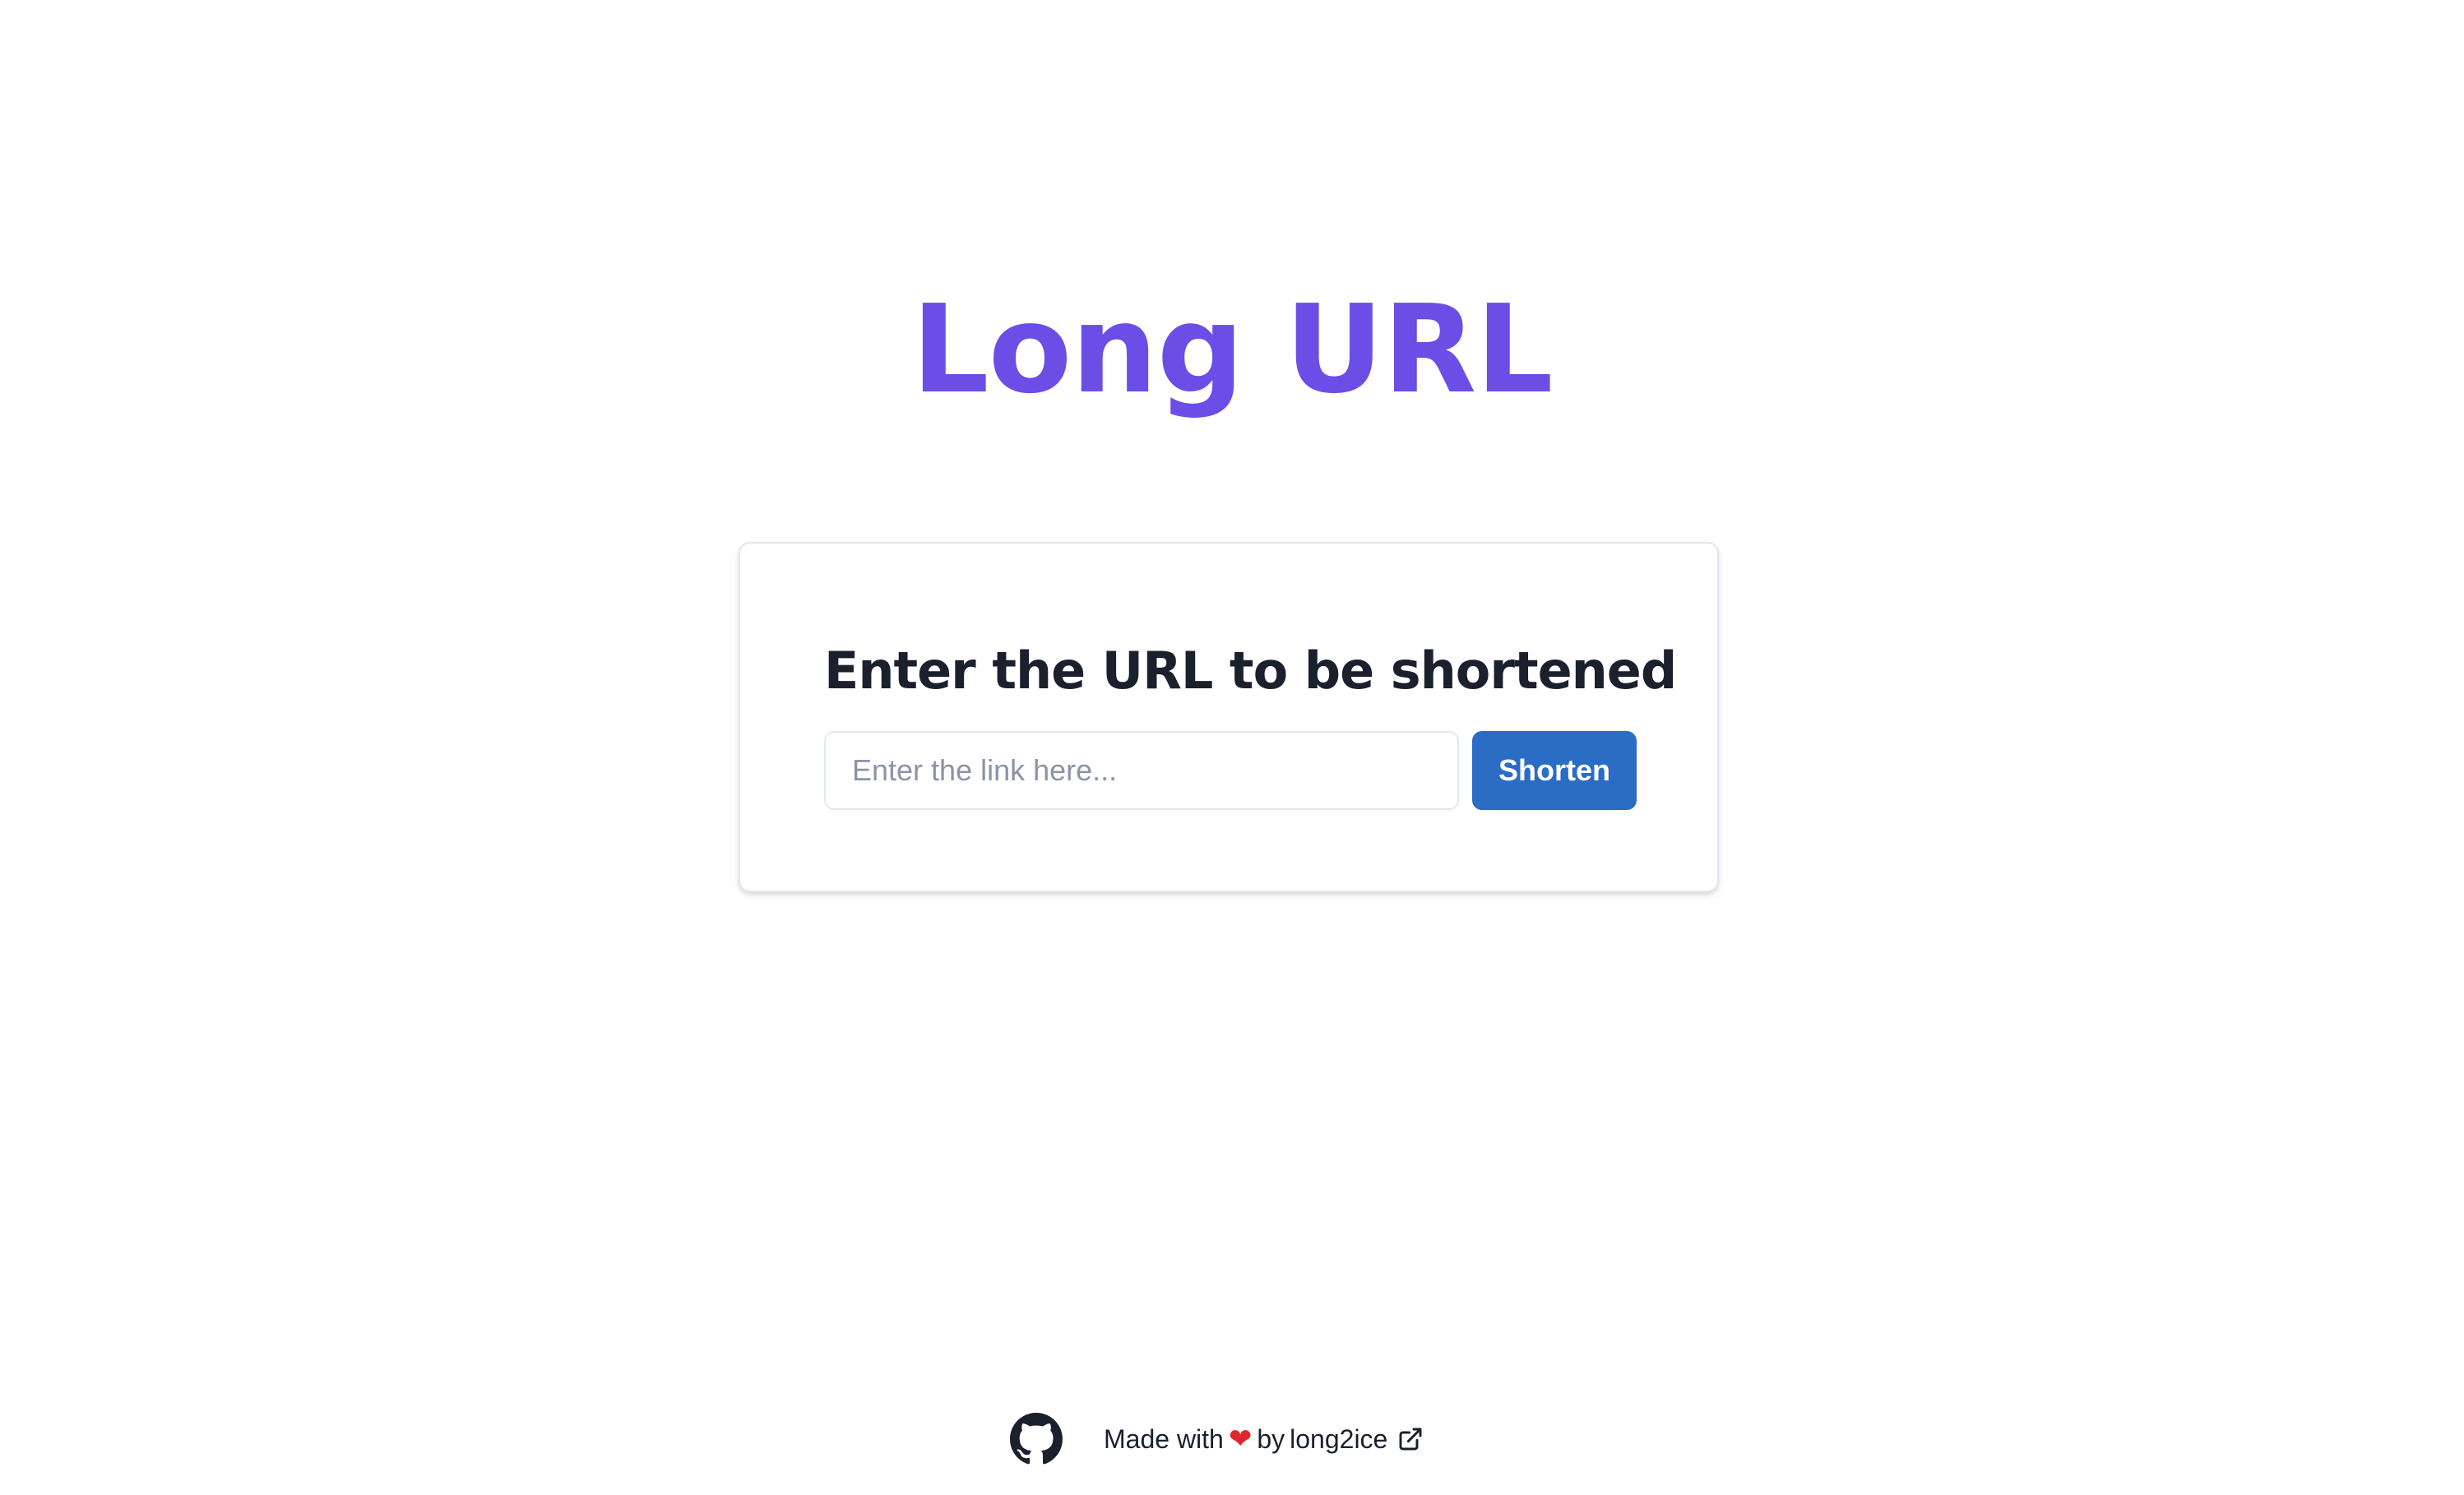 The image size is (2464, 1495). I want to click on author-name: long2ice, so click(1339, 1439).